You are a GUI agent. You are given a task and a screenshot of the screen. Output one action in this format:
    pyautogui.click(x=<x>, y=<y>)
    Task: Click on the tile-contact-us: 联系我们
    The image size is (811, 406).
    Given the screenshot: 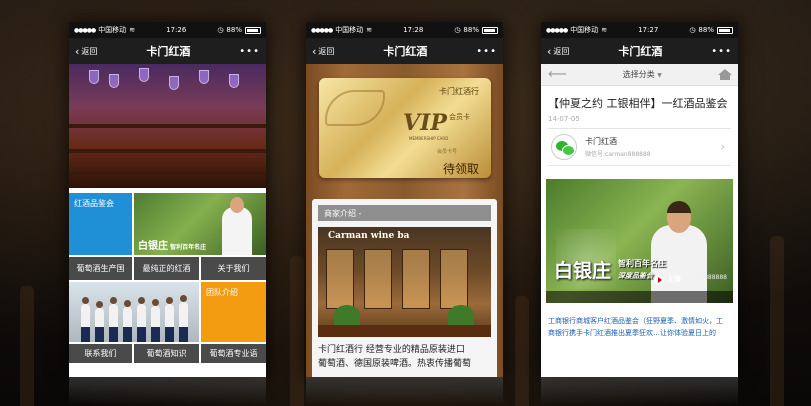 What is the action you would take?
    pyautogui.click(x=100, y=353)
    